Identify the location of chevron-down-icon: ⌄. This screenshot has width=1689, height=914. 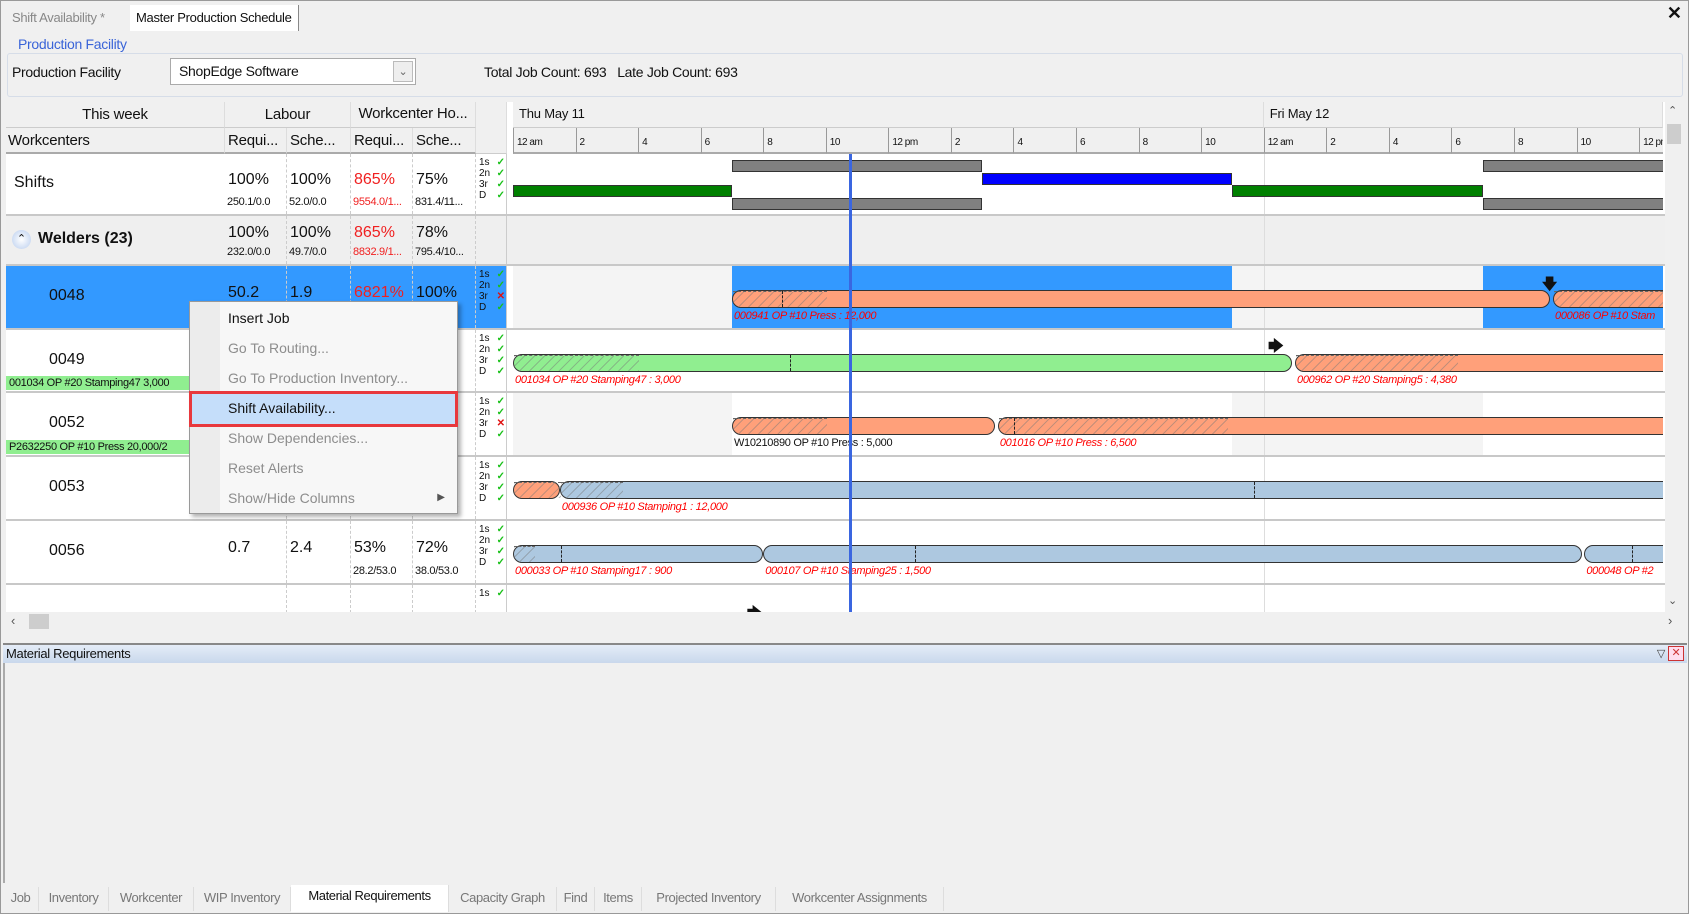
(403, 71).